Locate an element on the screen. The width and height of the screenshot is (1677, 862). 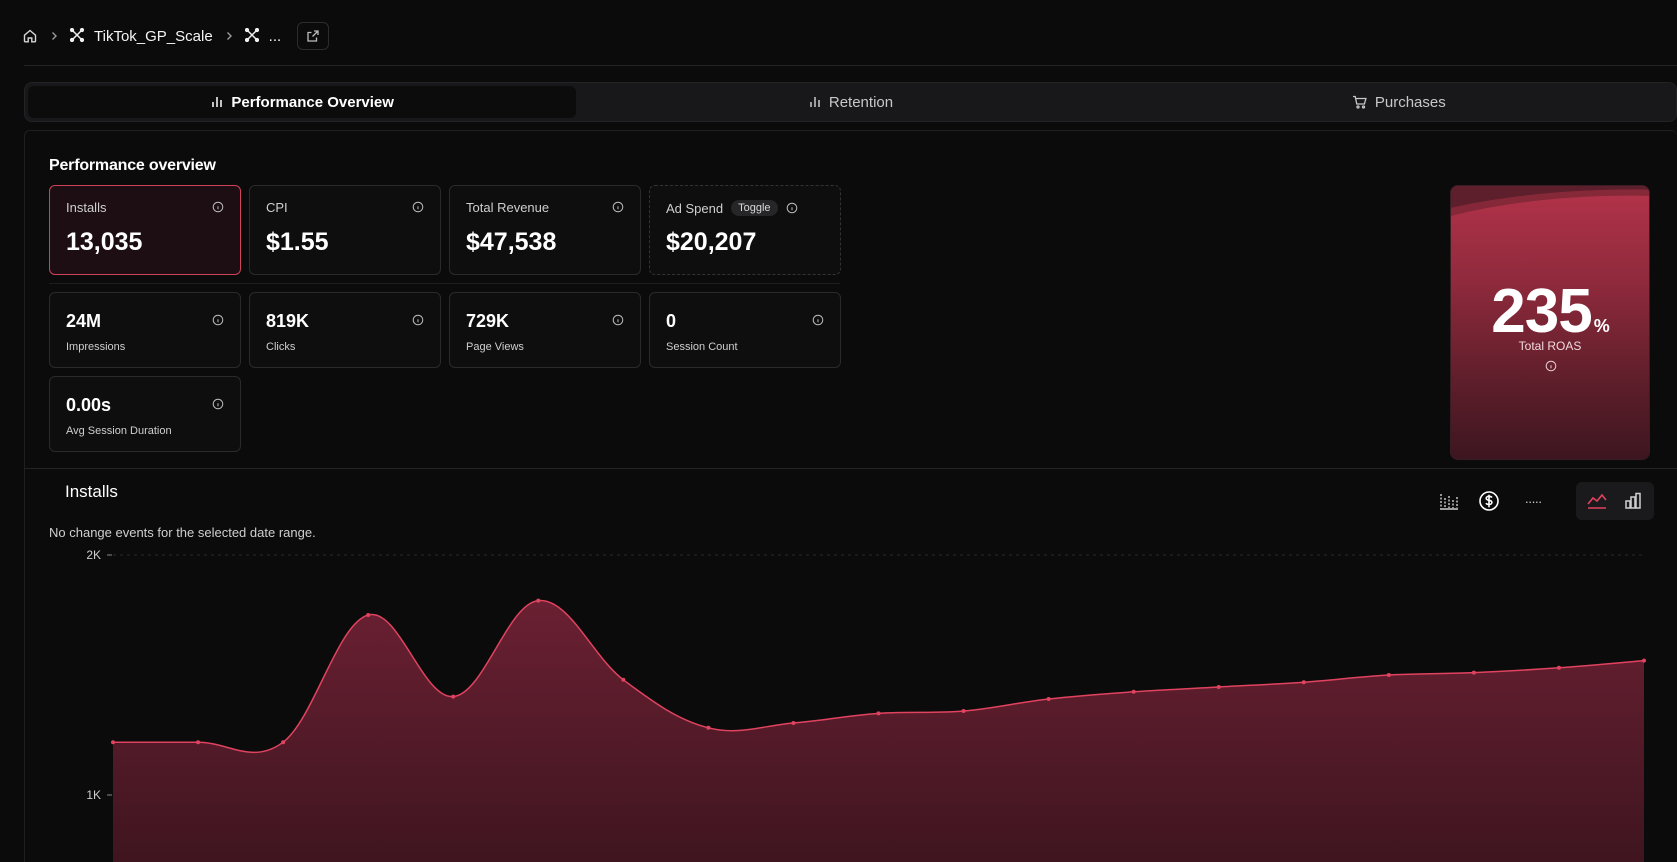
chevron-right-icon is located at coordinates (229, 36).